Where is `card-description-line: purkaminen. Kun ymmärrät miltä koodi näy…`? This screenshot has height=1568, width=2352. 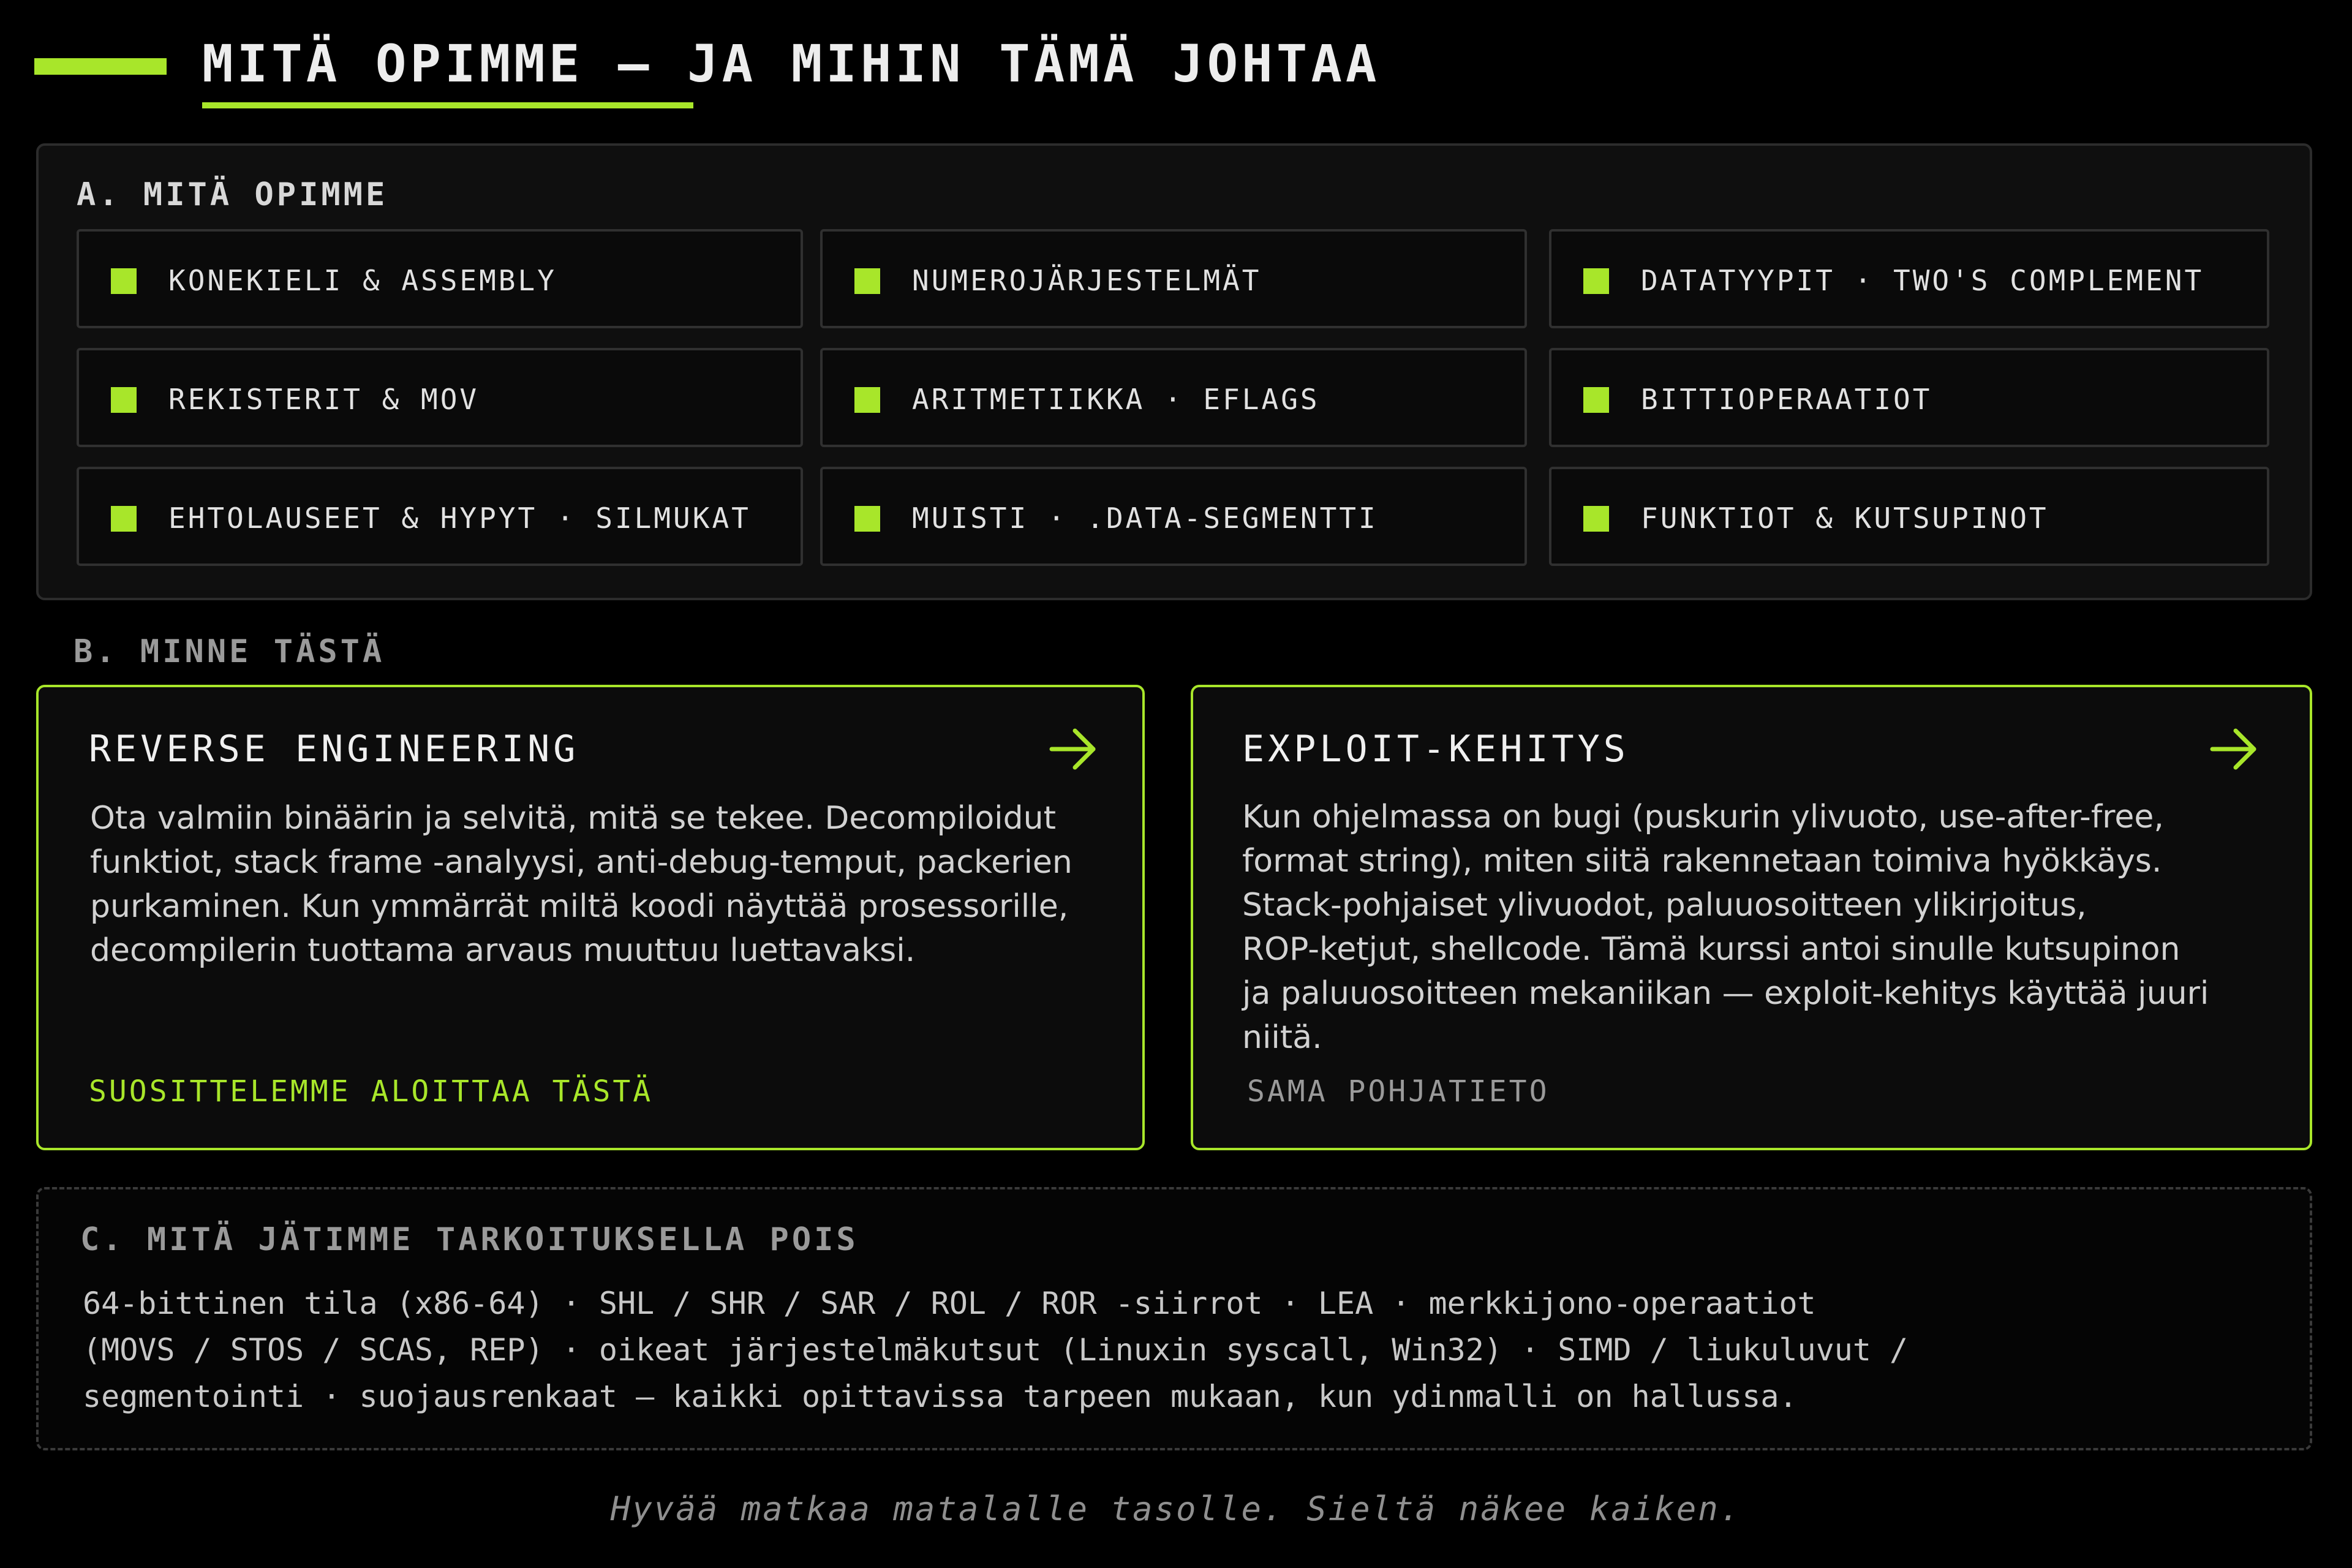 card-description-line: purkaminen. Kun ymmärrät miltä koodi näy… is located at coordinates (579, 907).